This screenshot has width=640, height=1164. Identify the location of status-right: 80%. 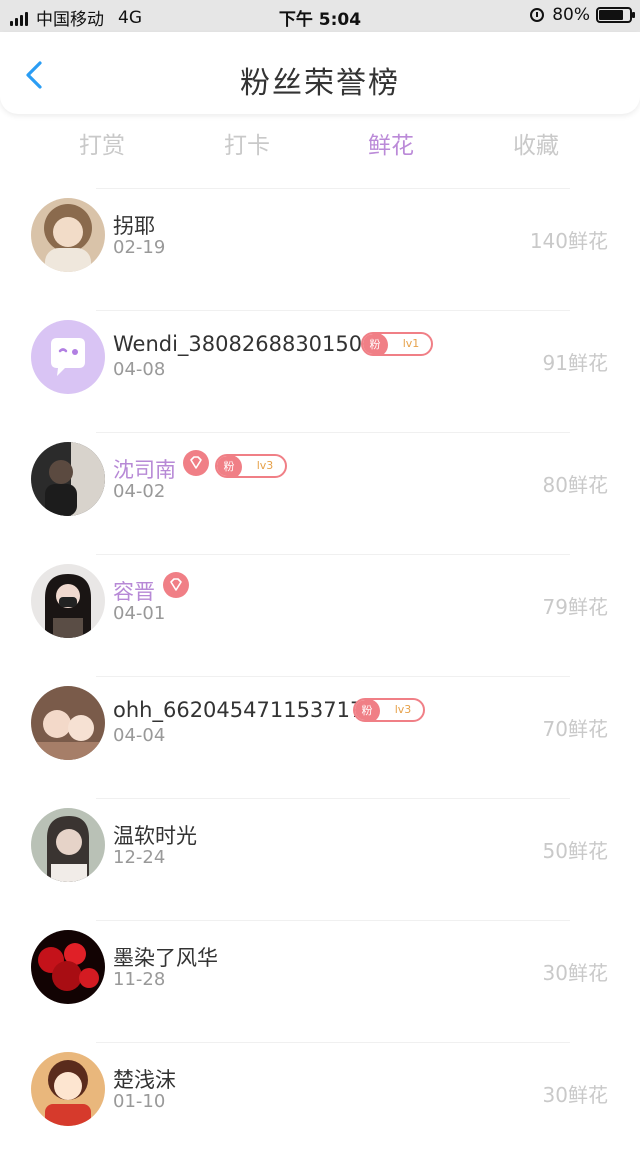
(582, 15).